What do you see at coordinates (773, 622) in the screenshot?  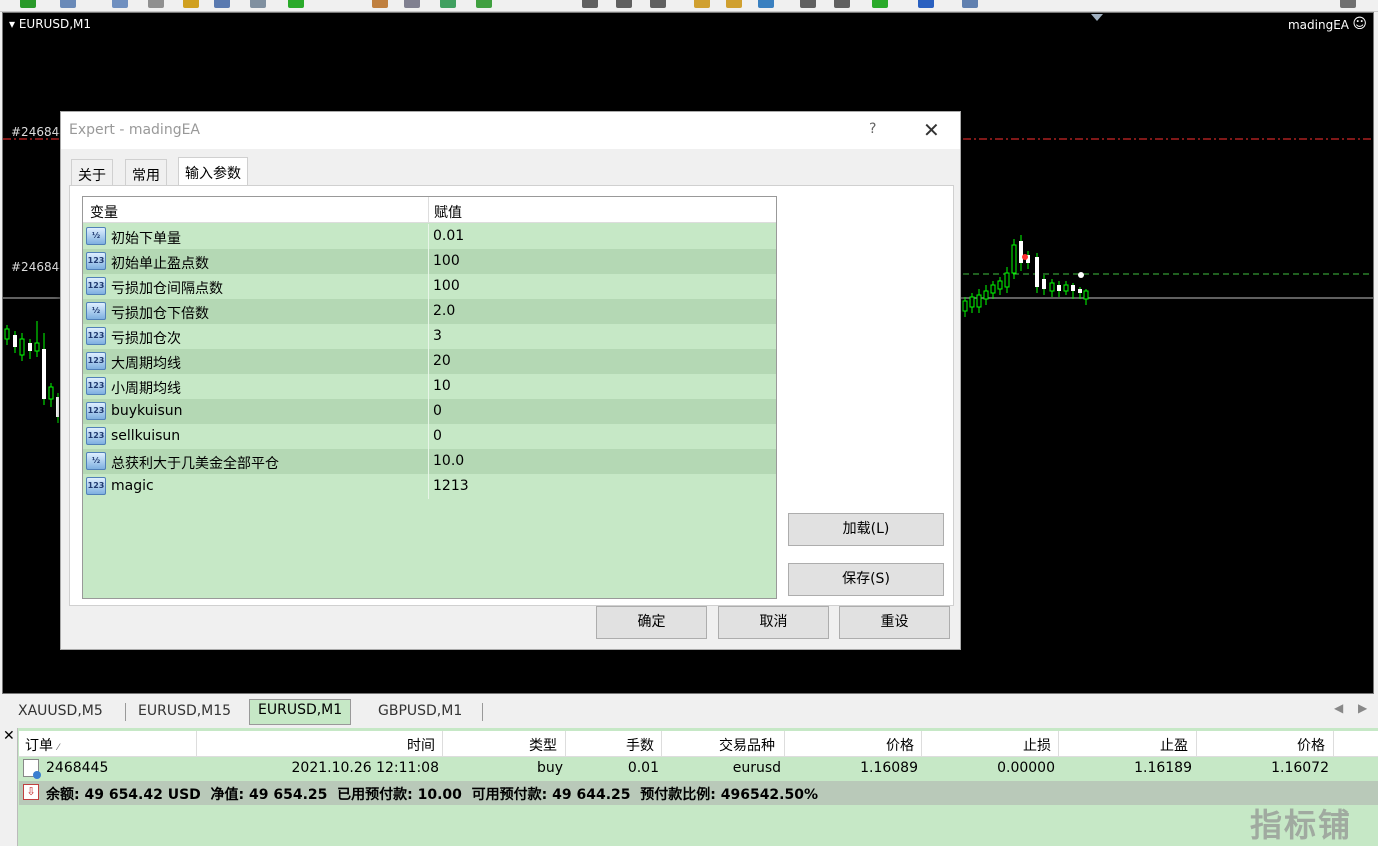 I see `cancel-button: 取消` at bounding box center [773, 622].